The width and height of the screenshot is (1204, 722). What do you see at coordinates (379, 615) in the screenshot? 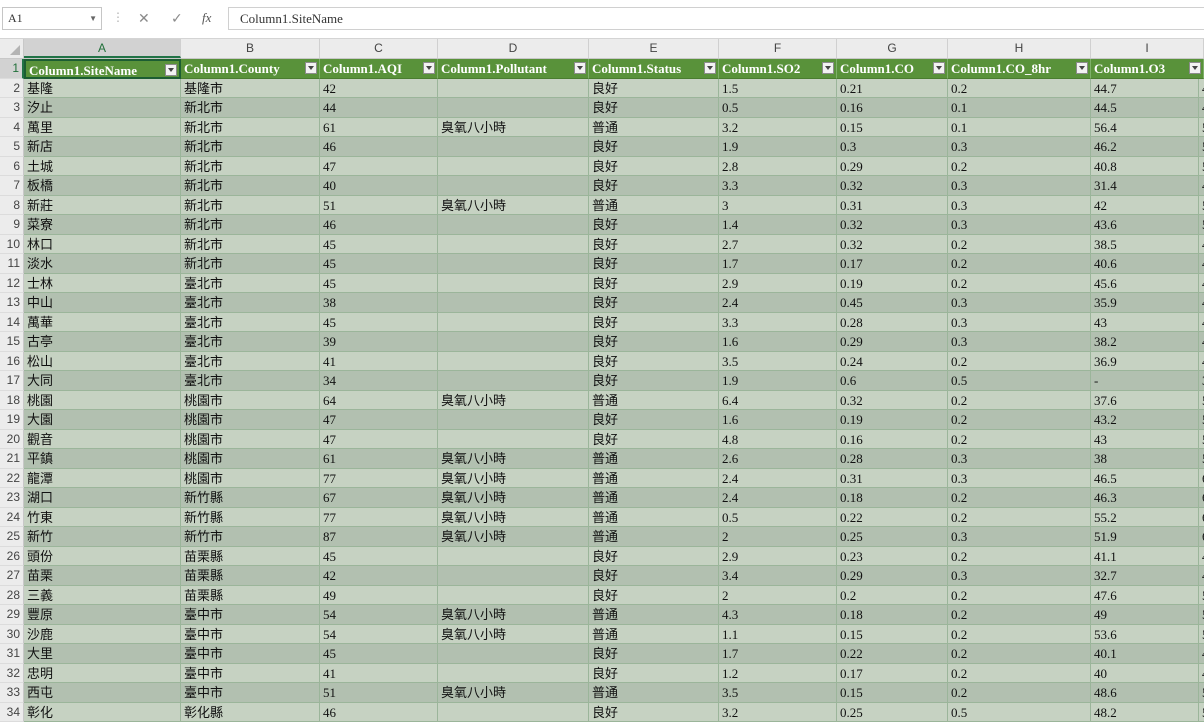
I see `cell-aqi: 54` at bounding box center [379, 615].